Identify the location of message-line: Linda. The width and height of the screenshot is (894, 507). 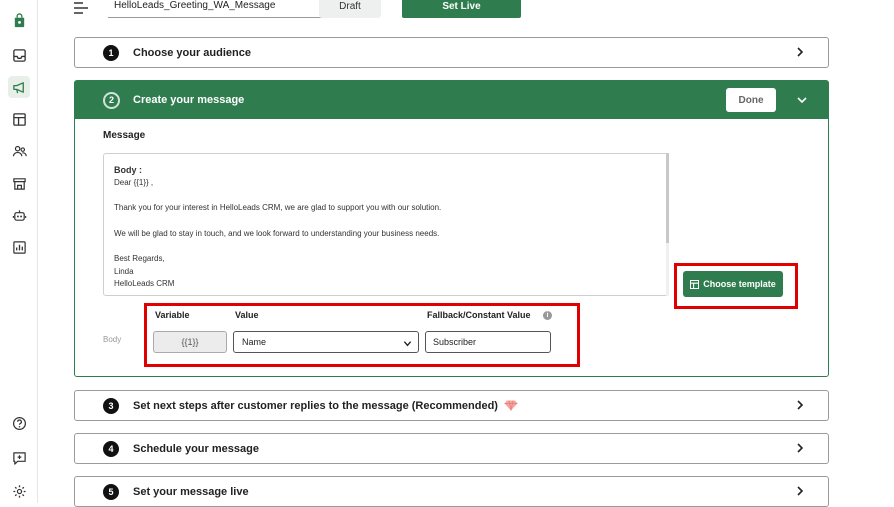
(124, 271).